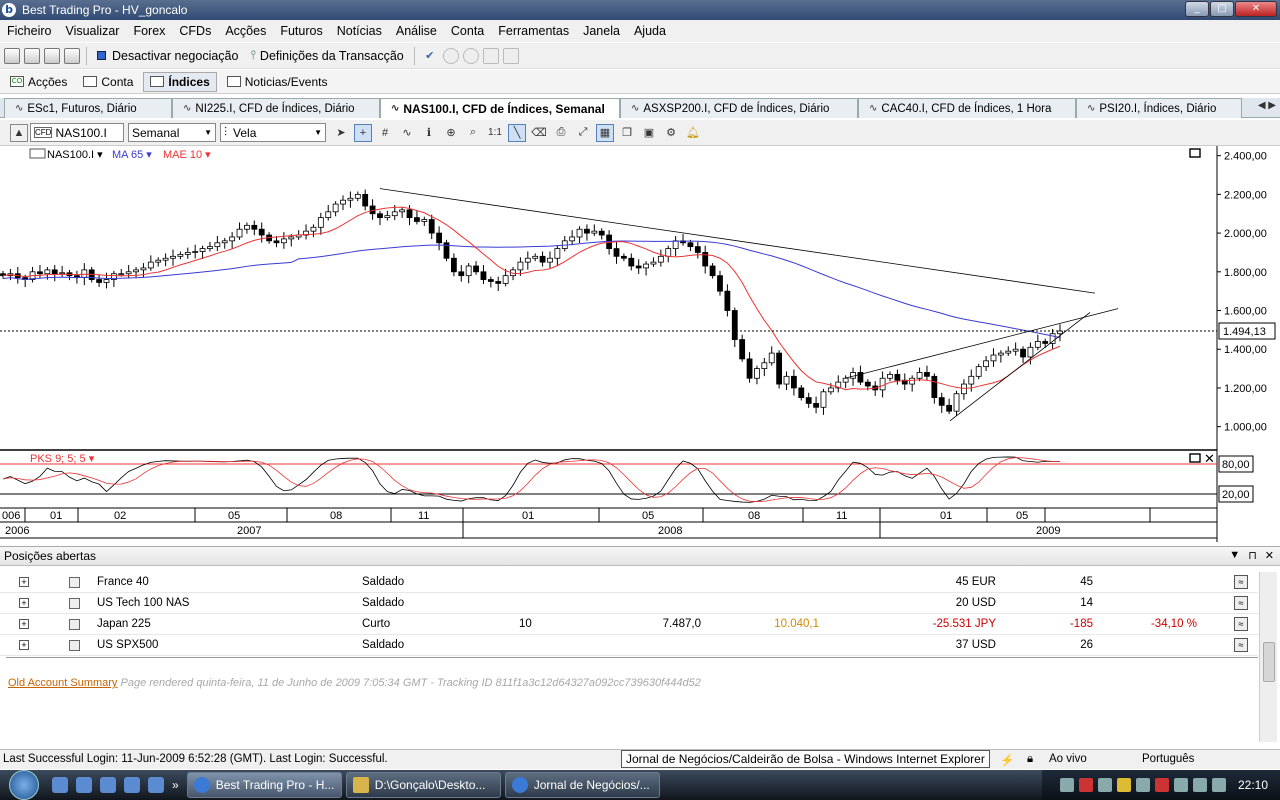  Describe the element at coordinates (88, 108) in the screenshot. I see `tab-esc1: ∿ ESc1, Futuros, Diário` at that location.